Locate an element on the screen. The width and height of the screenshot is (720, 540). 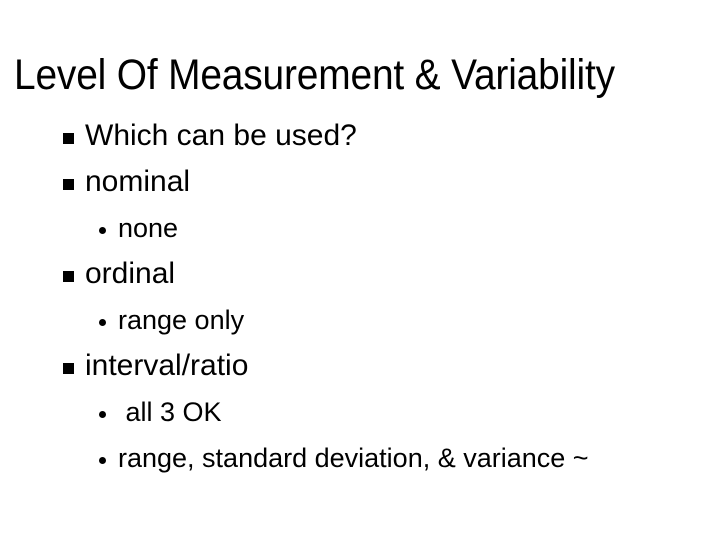
list-item-label: range, standard deviation, & variance ~ is located at coordinates (353, 458).